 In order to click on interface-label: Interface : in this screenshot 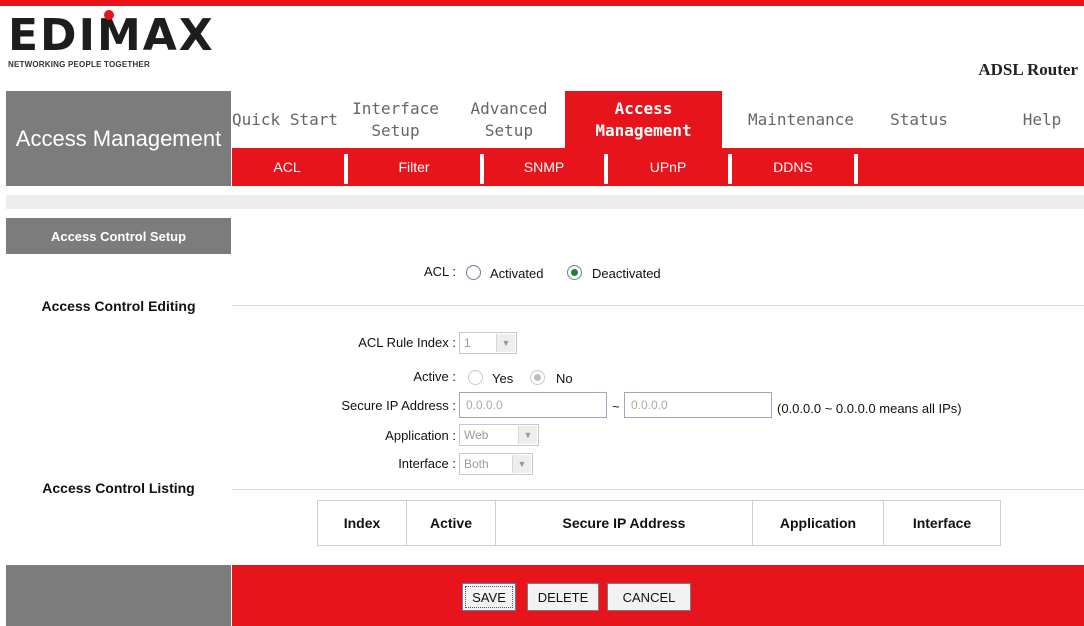, I will do `click(427, 463)`.